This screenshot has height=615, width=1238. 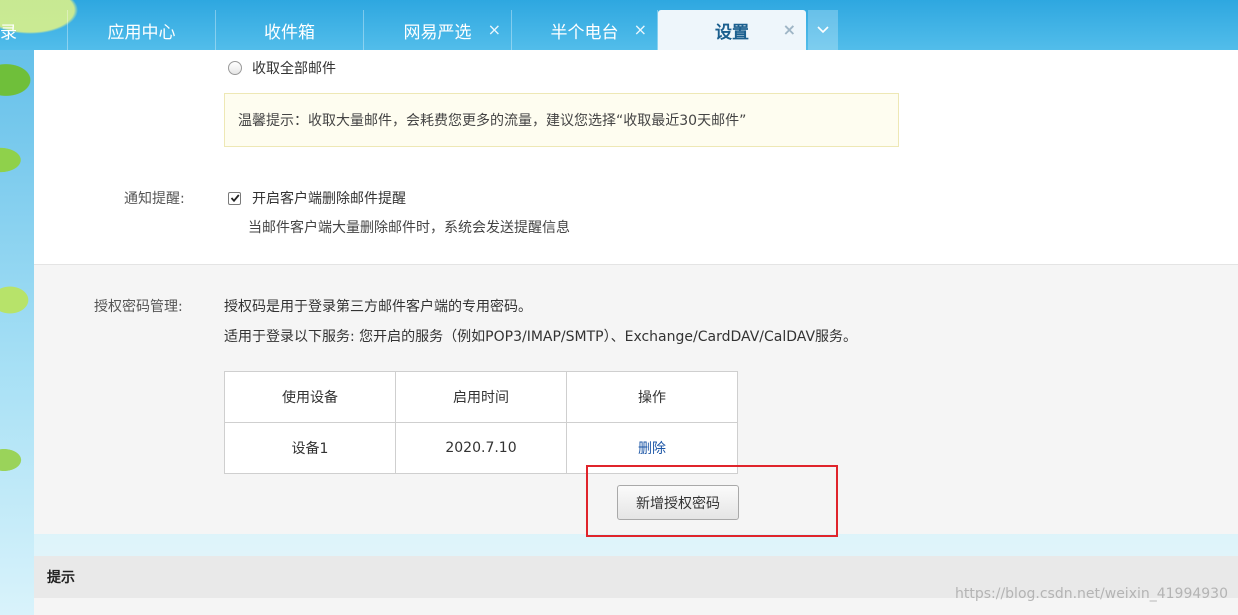 I want to click on tab-radio: 半个电台 ×, so click(x=585, y=30).